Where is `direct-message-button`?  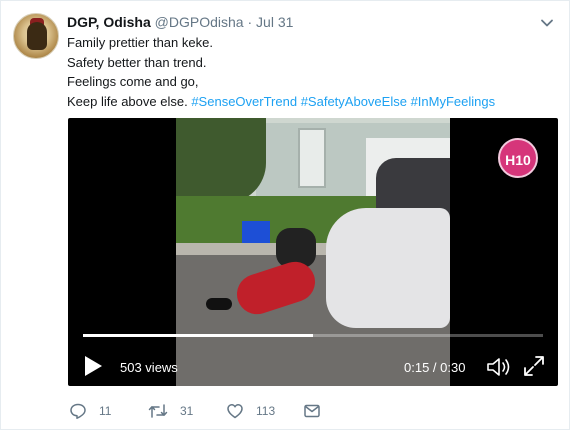
direct-message-button is located at coordinates (312, 411).